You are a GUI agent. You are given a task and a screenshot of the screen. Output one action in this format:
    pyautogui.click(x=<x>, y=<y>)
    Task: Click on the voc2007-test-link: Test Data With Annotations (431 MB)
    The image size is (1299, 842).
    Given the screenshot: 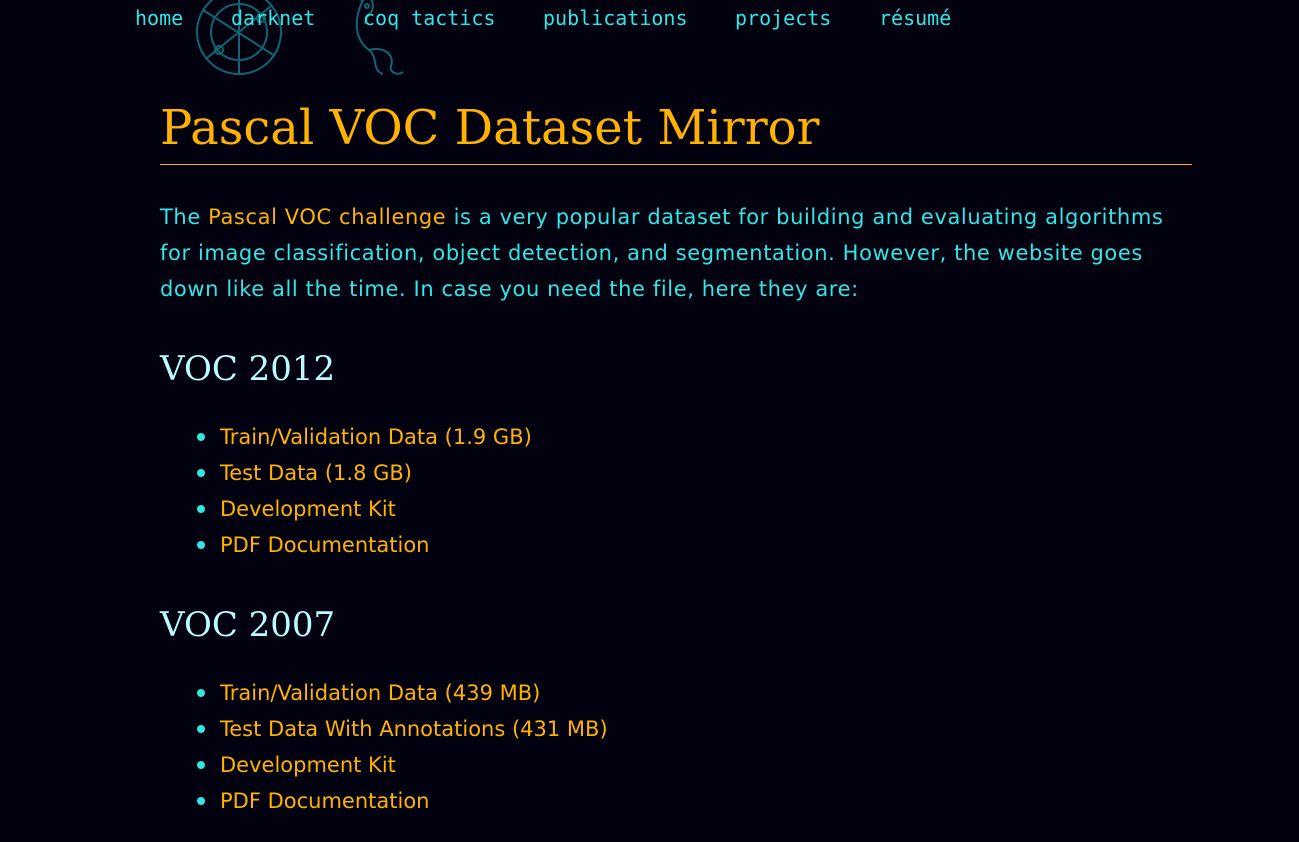 What is the action you would take?
    pyautogui.click(x=414, y=729)
    